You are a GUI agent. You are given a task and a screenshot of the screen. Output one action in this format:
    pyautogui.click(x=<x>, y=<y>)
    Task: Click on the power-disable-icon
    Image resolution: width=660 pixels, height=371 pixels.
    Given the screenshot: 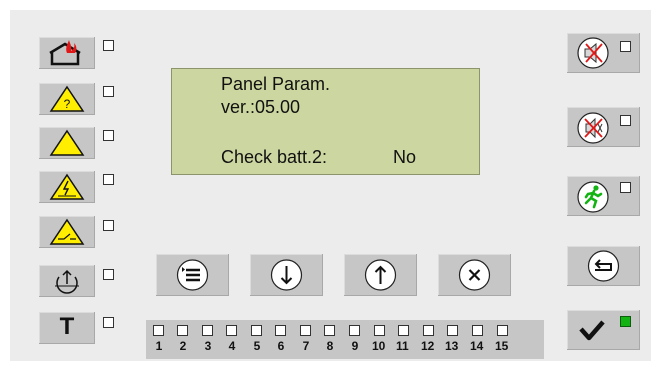 What is the action you would take?
    pyautogui.click(x=67, y=281)
    